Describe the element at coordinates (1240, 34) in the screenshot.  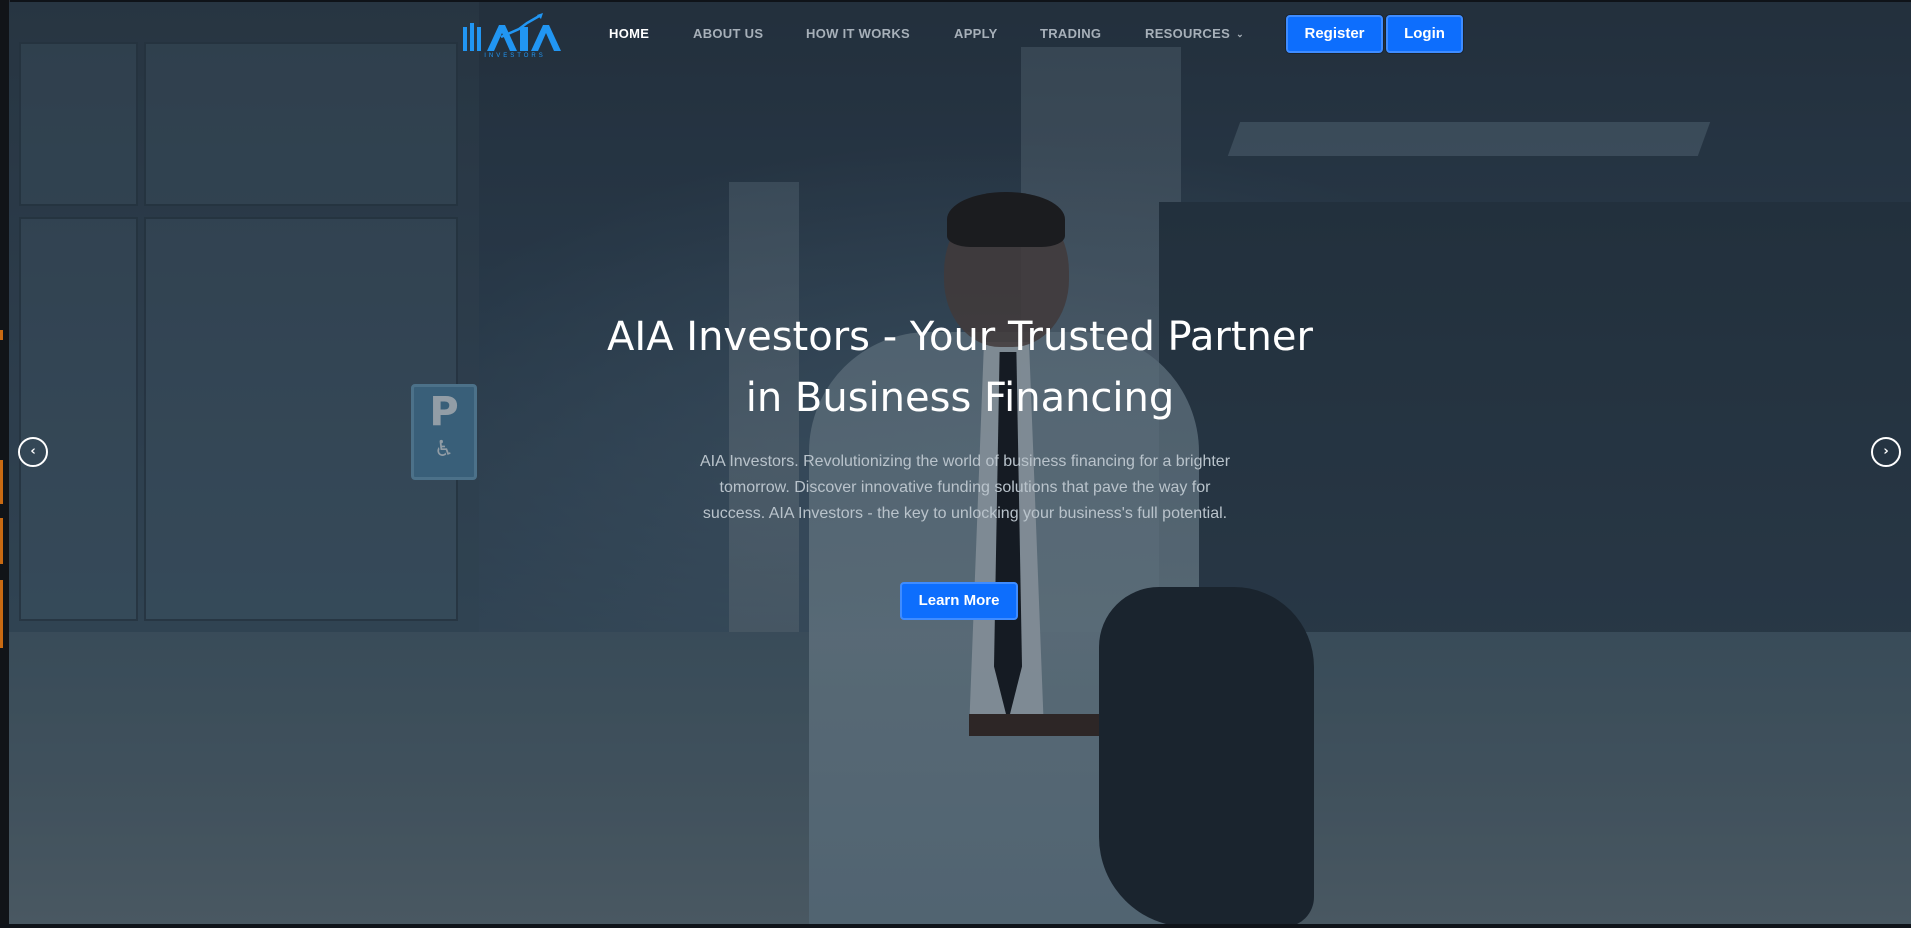
I see `chevron-down-icon: ⌄` at that location.